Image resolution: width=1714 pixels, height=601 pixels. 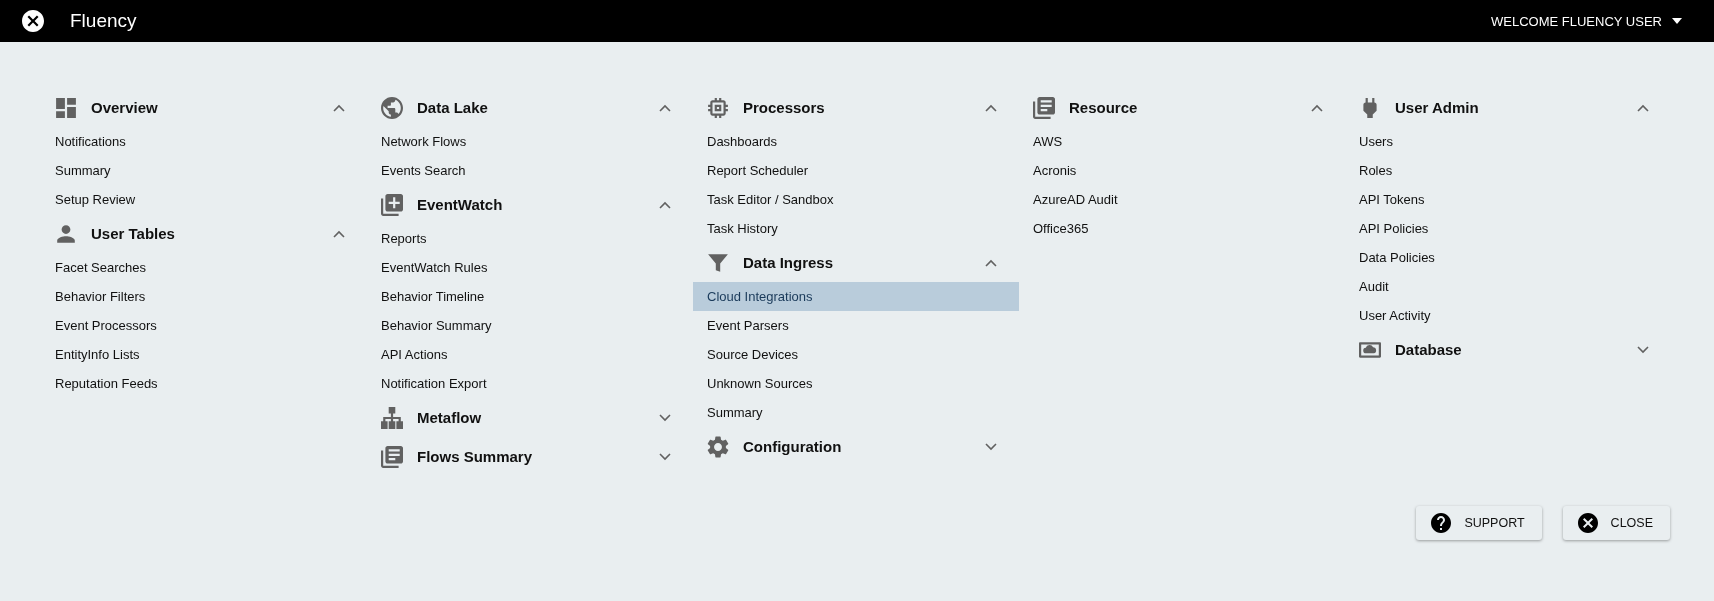 What do you see at coordinates (1508, 315) in the screenshot?
I see `menu-item: User Activity` at bounding box center [1508, 315].